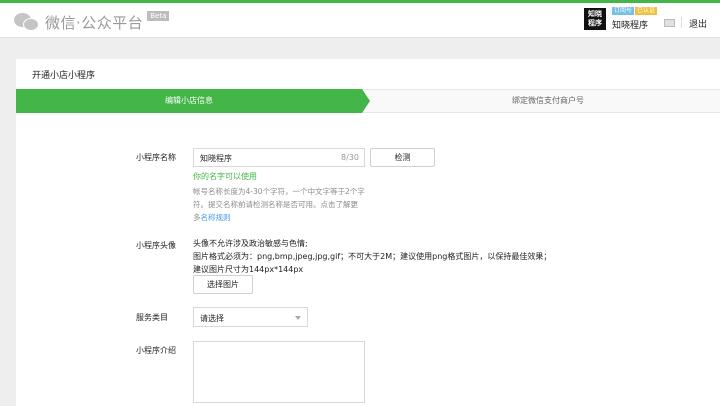  I want to click on intro-label: 小程序介绍, so click(156, 350).